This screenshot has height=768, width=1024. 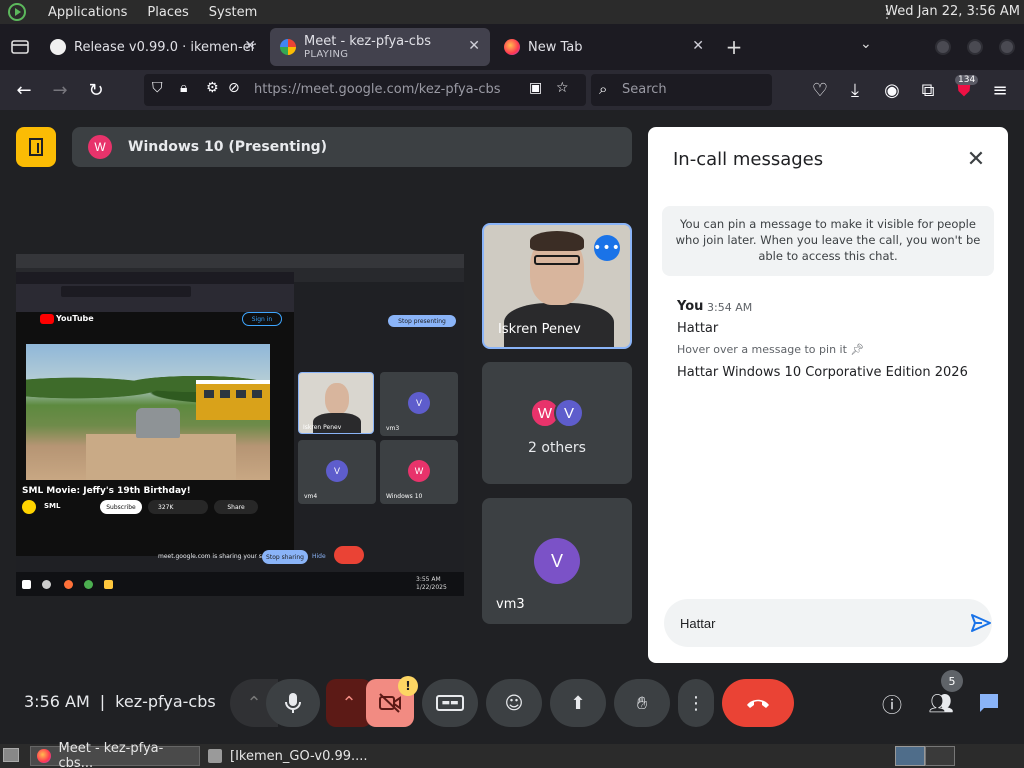 I want to click on microphone-icon, so click(x=293, y=703).